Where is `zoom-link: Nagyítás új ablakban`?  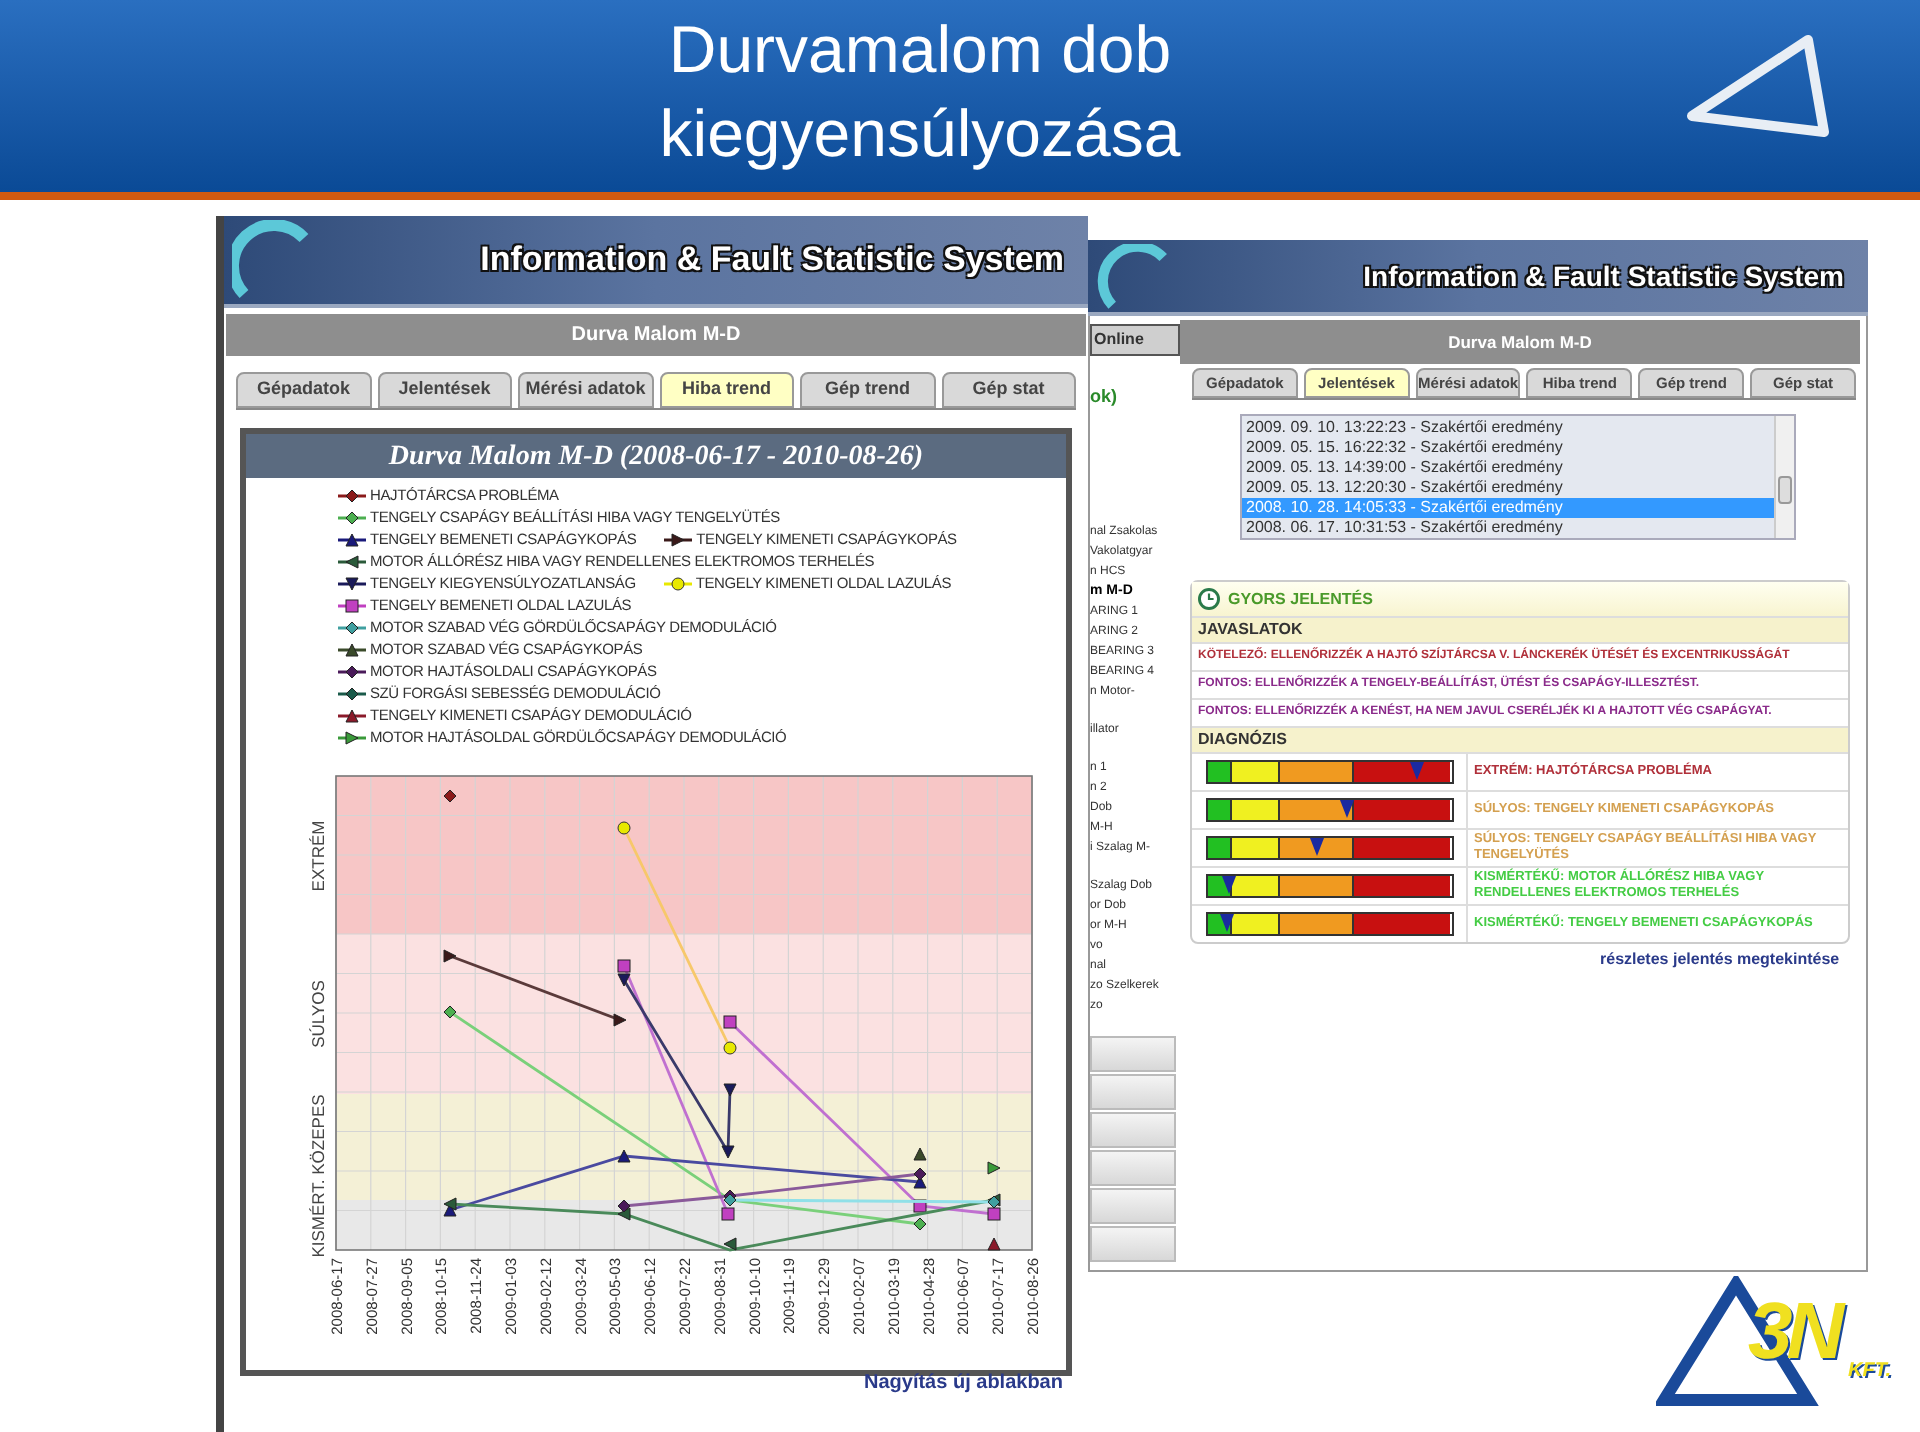
zoom-link: Nagyítás új ablakban is located at coordinates (963, 1383).